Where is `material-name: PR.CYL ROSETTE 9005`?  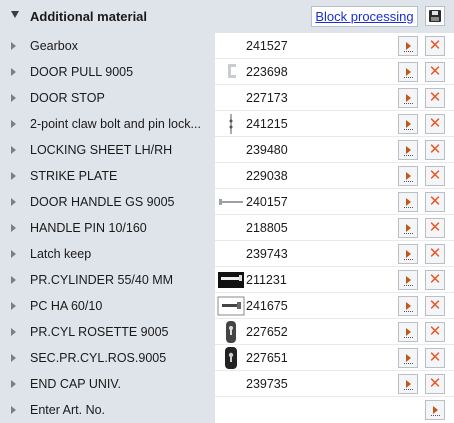 material-name: PR.CYL ROSETTE 9005 is located at coordinates (99, 332).